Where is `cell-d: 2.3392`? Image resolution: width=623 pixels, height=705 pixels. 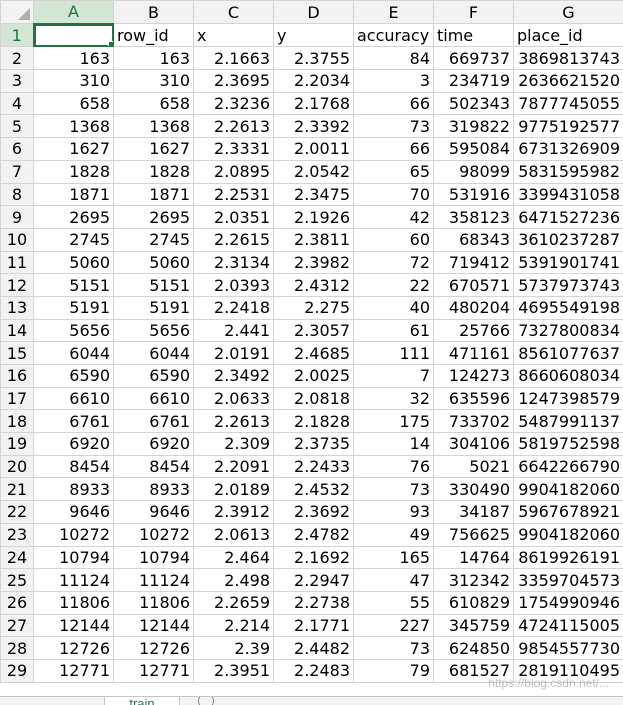
cell-d: 2.3392 is located at coordinates (314, 126).